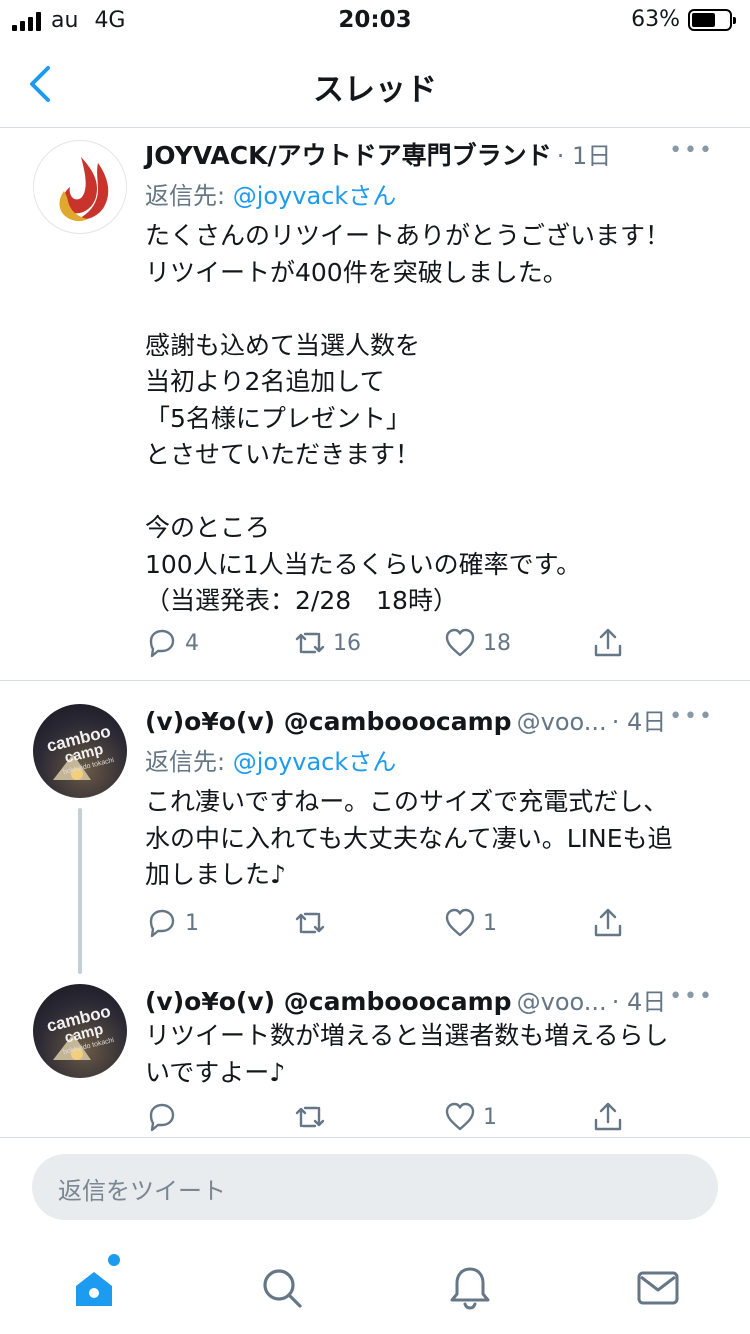 The height and width of the screenshot is (1334, 750). I want to click on battery-percent: 63%, so click(655, 19).